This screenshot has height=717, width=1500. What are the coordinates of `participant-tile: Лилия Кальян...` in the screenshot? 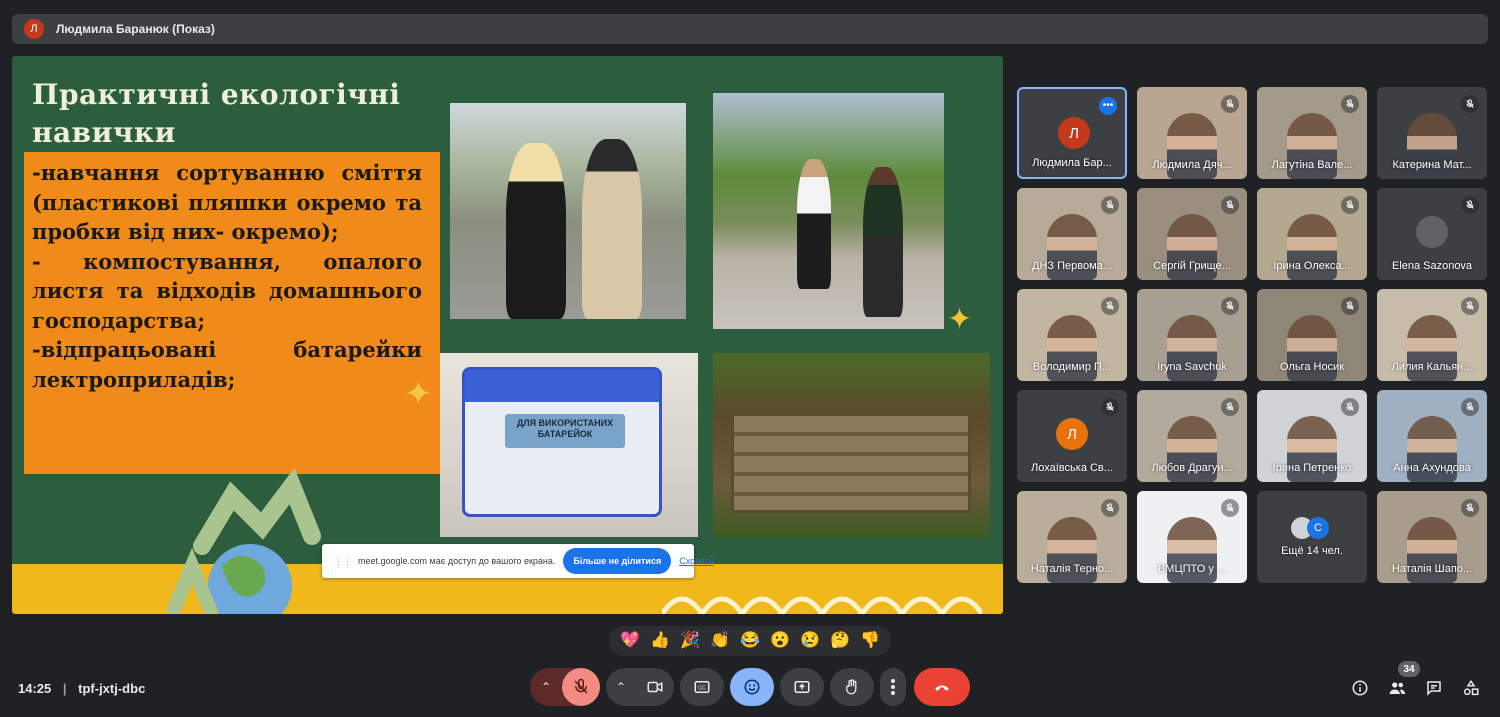 It's located at (1432, 335).